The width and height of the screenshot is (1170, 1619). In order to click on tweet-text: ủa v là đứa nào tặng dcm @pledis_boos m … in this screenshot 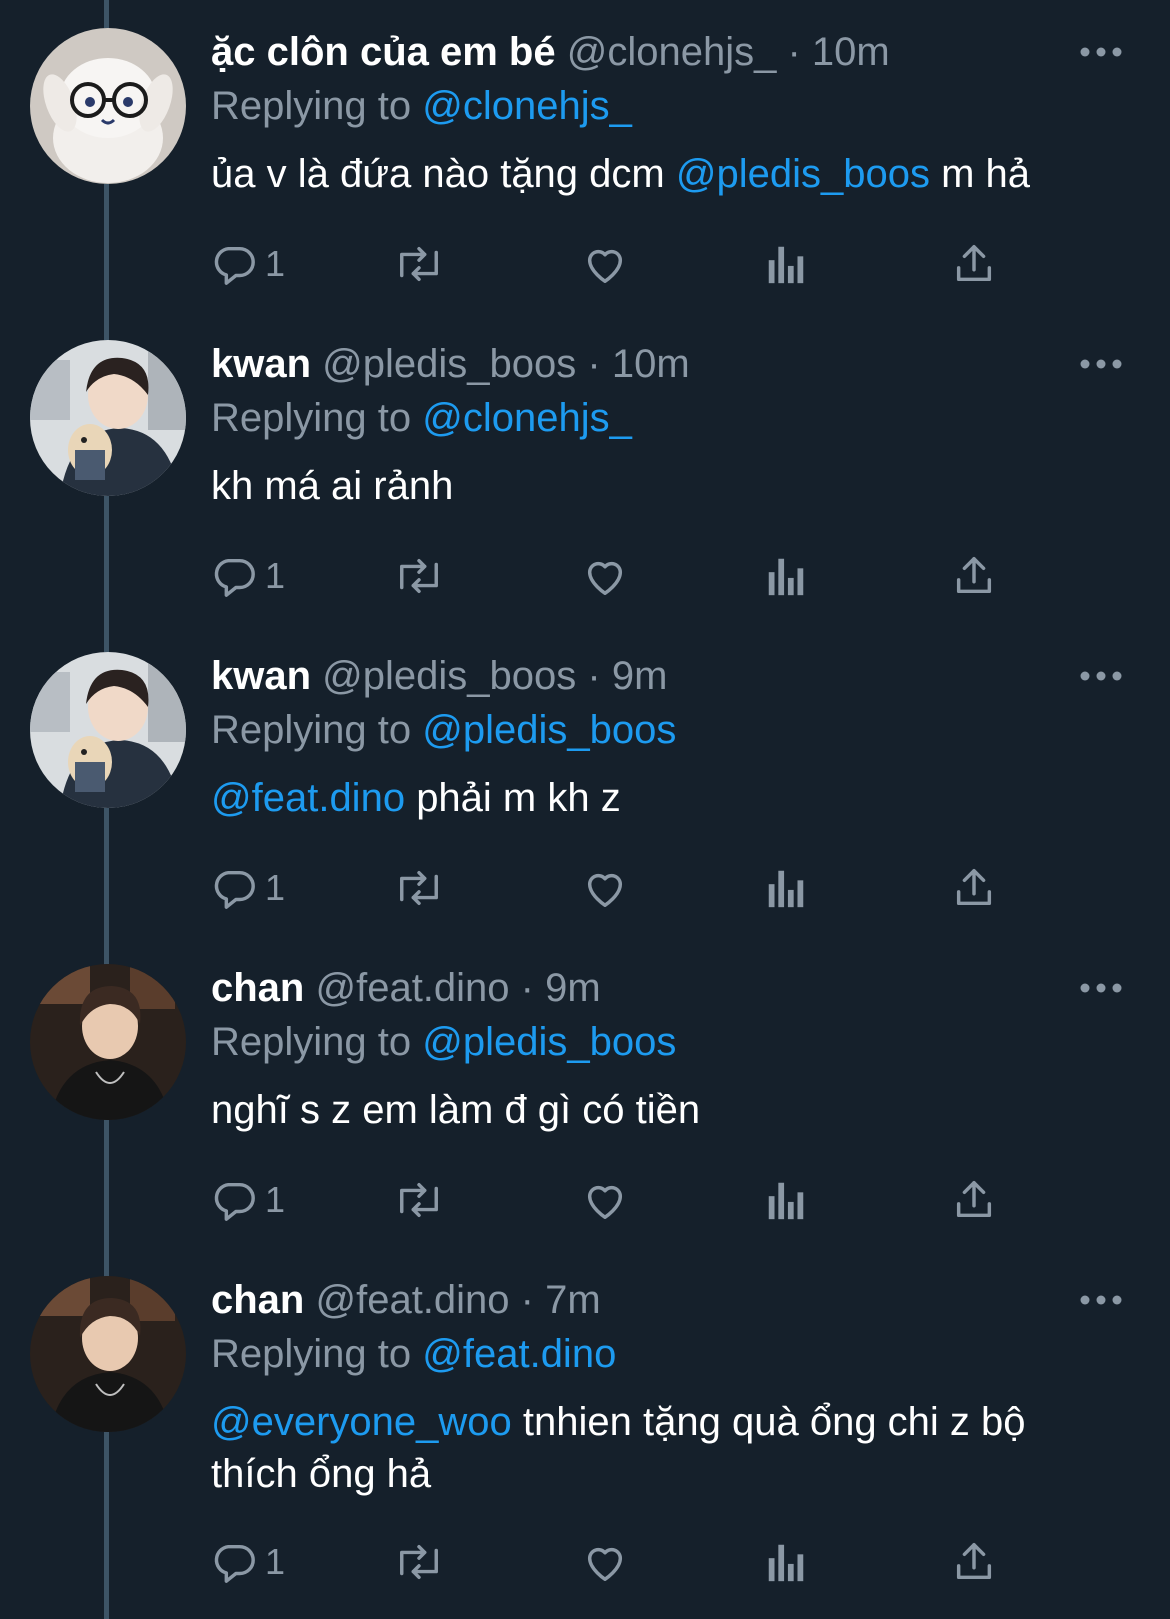, I will do `click(663, 174)`.